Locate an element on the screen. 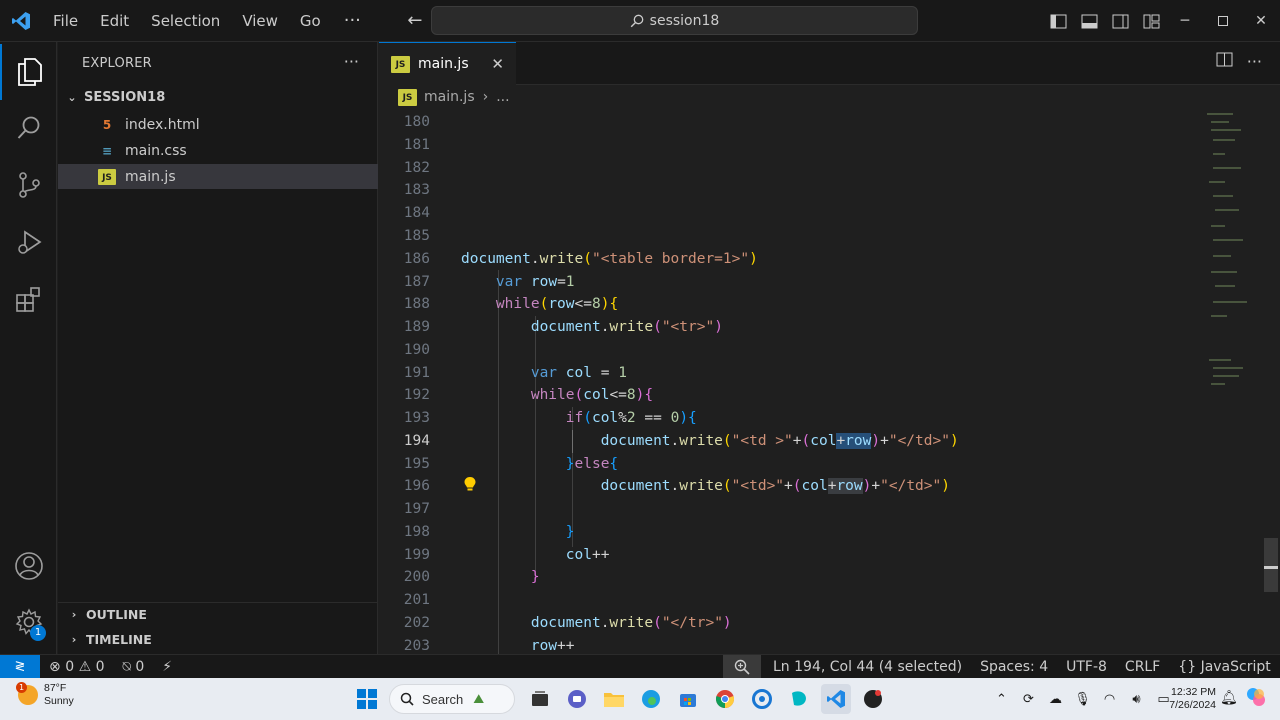  lightbulb-icon is located at coordinates (470, 484).